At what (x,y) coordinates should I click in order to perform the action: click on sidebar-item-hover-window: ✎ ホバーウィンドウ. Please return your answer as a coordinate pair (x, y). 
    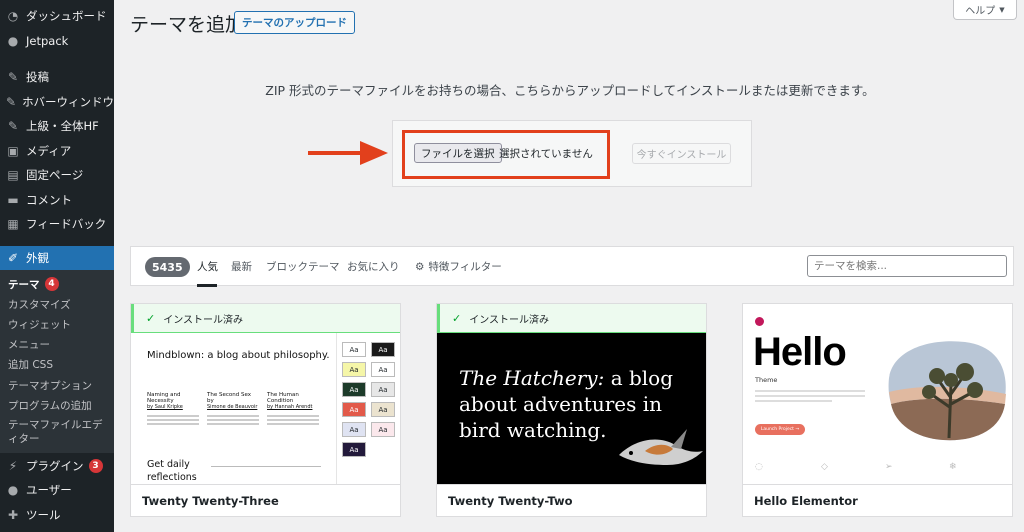
    Looking at the image, I should click on (57, 102).